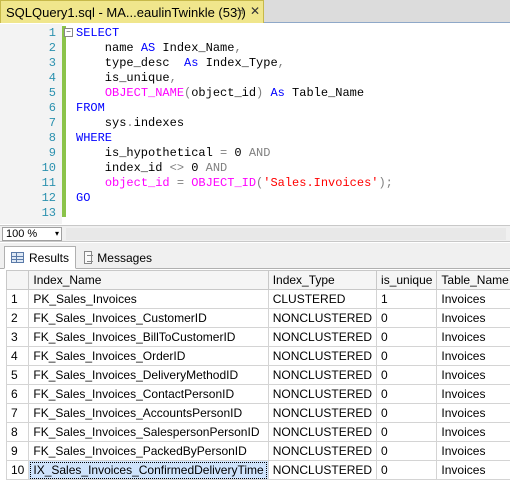 This screenshot has height=490, width=510. I want to click on cell-index-name: FK_Sales_Invoices_OrderID, so click(148, 356).